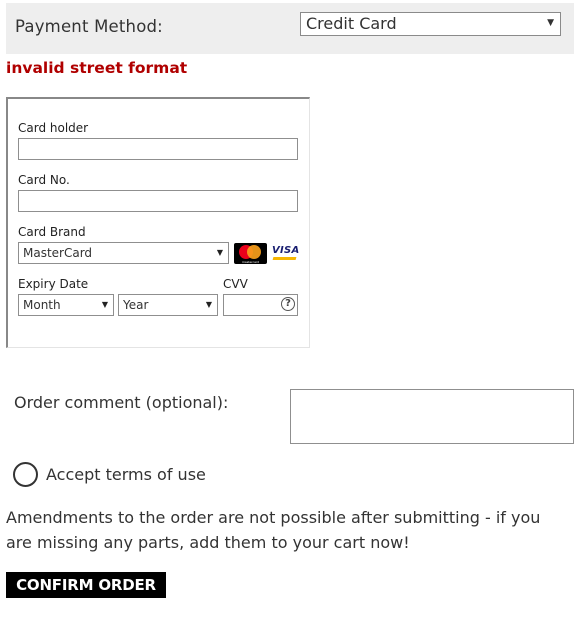 Image resolution: width=587 pixels, height=626 pixels. I want to click on visa-logo-text: VISA, so click(286, 250).